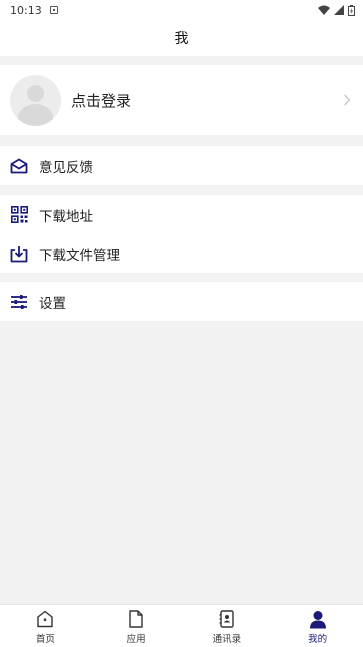 This screenshot has height=647, width=363. I want to click on page-title: 我, so click(181, 39).